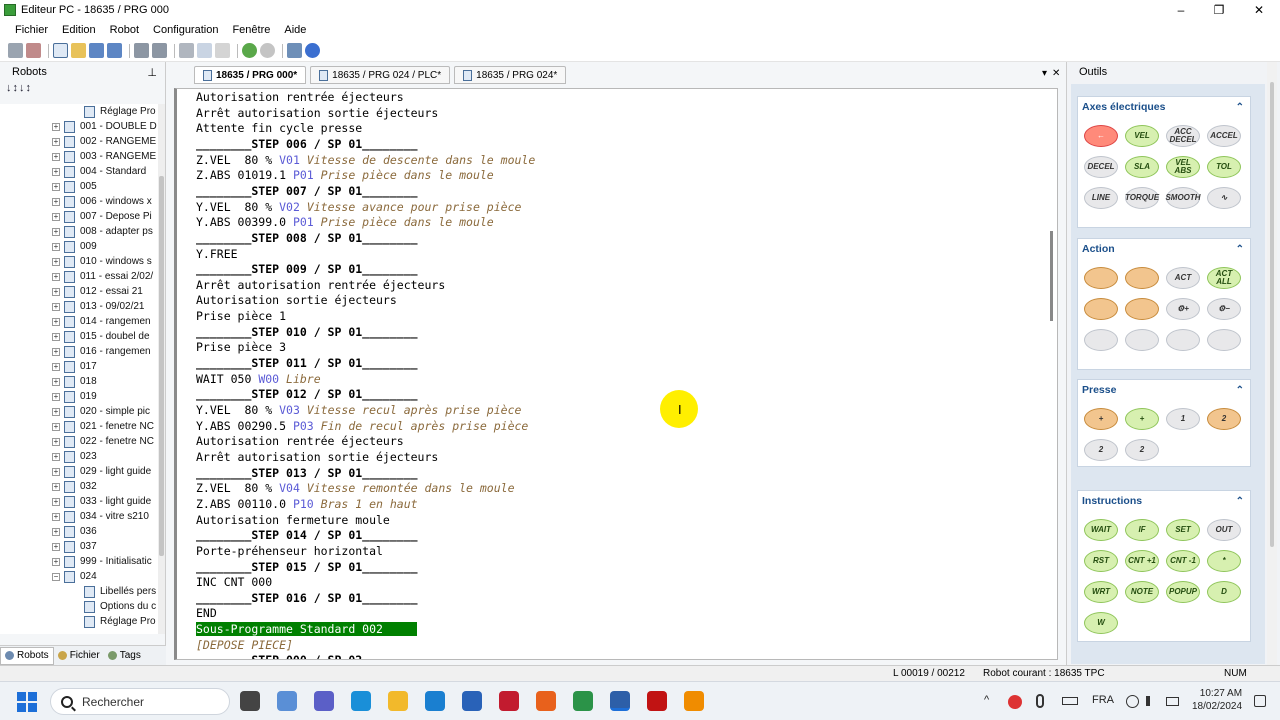 This screenshot has width=1280, height=720. I want to click on tool-button: D, so click(1224, 592).